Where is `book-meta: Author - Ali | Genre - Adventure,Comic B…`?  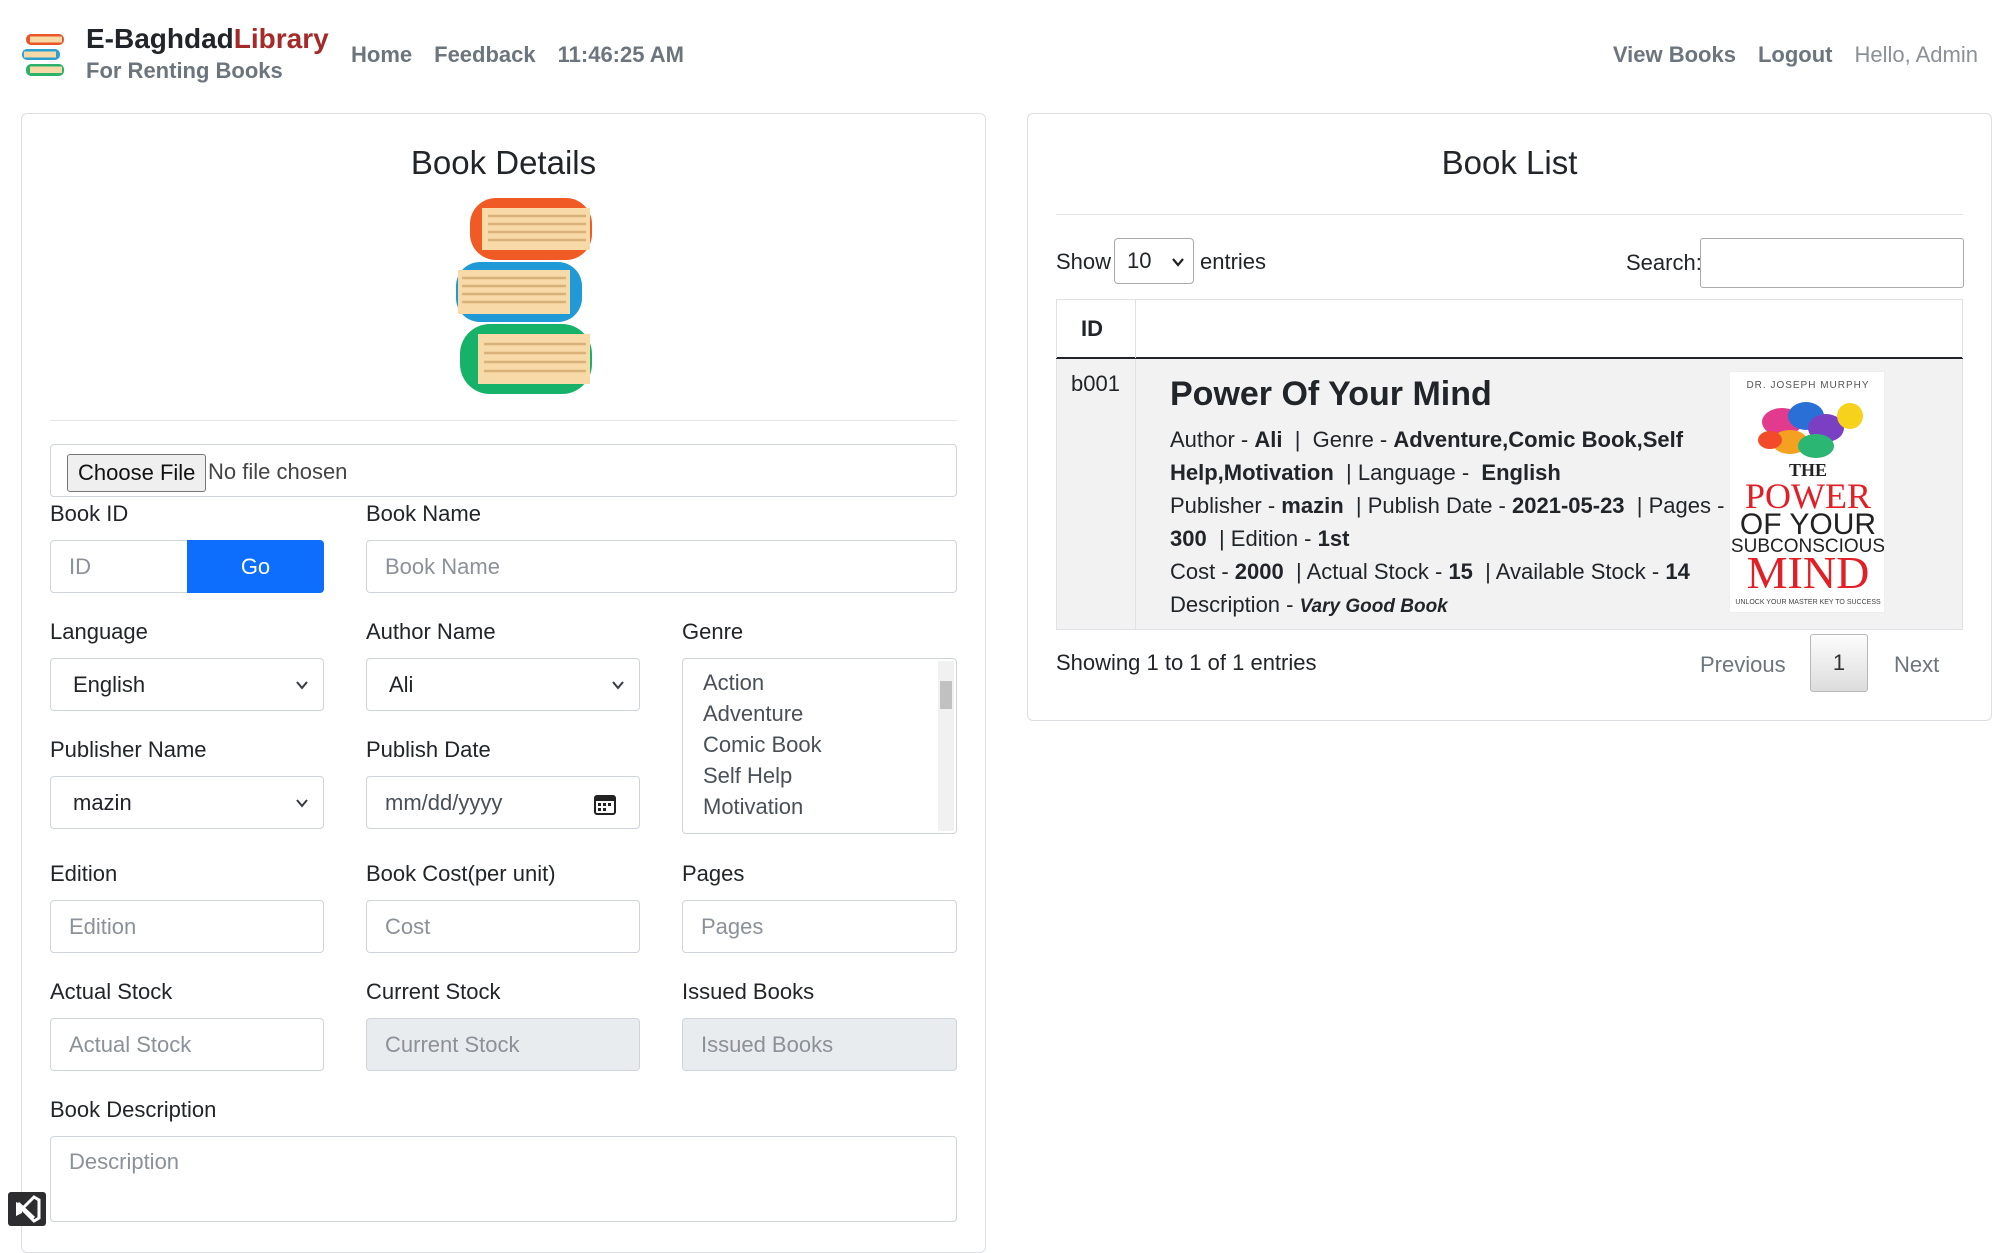 book-meta: Author - Ali | Genre - Adventure,Comic B… is located at coordinates (1447, 522).